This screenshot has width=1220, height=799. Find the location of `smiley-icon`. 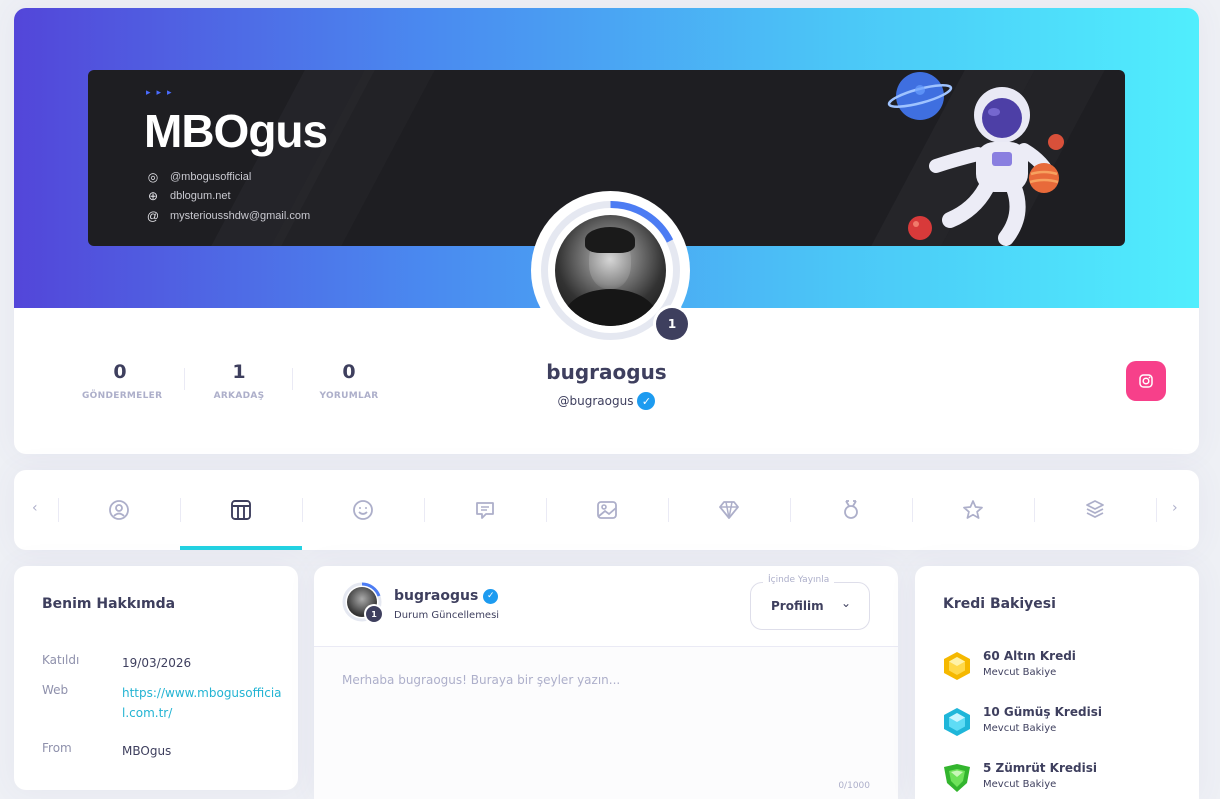

smiley-icon is located at coordinates (363, 510).